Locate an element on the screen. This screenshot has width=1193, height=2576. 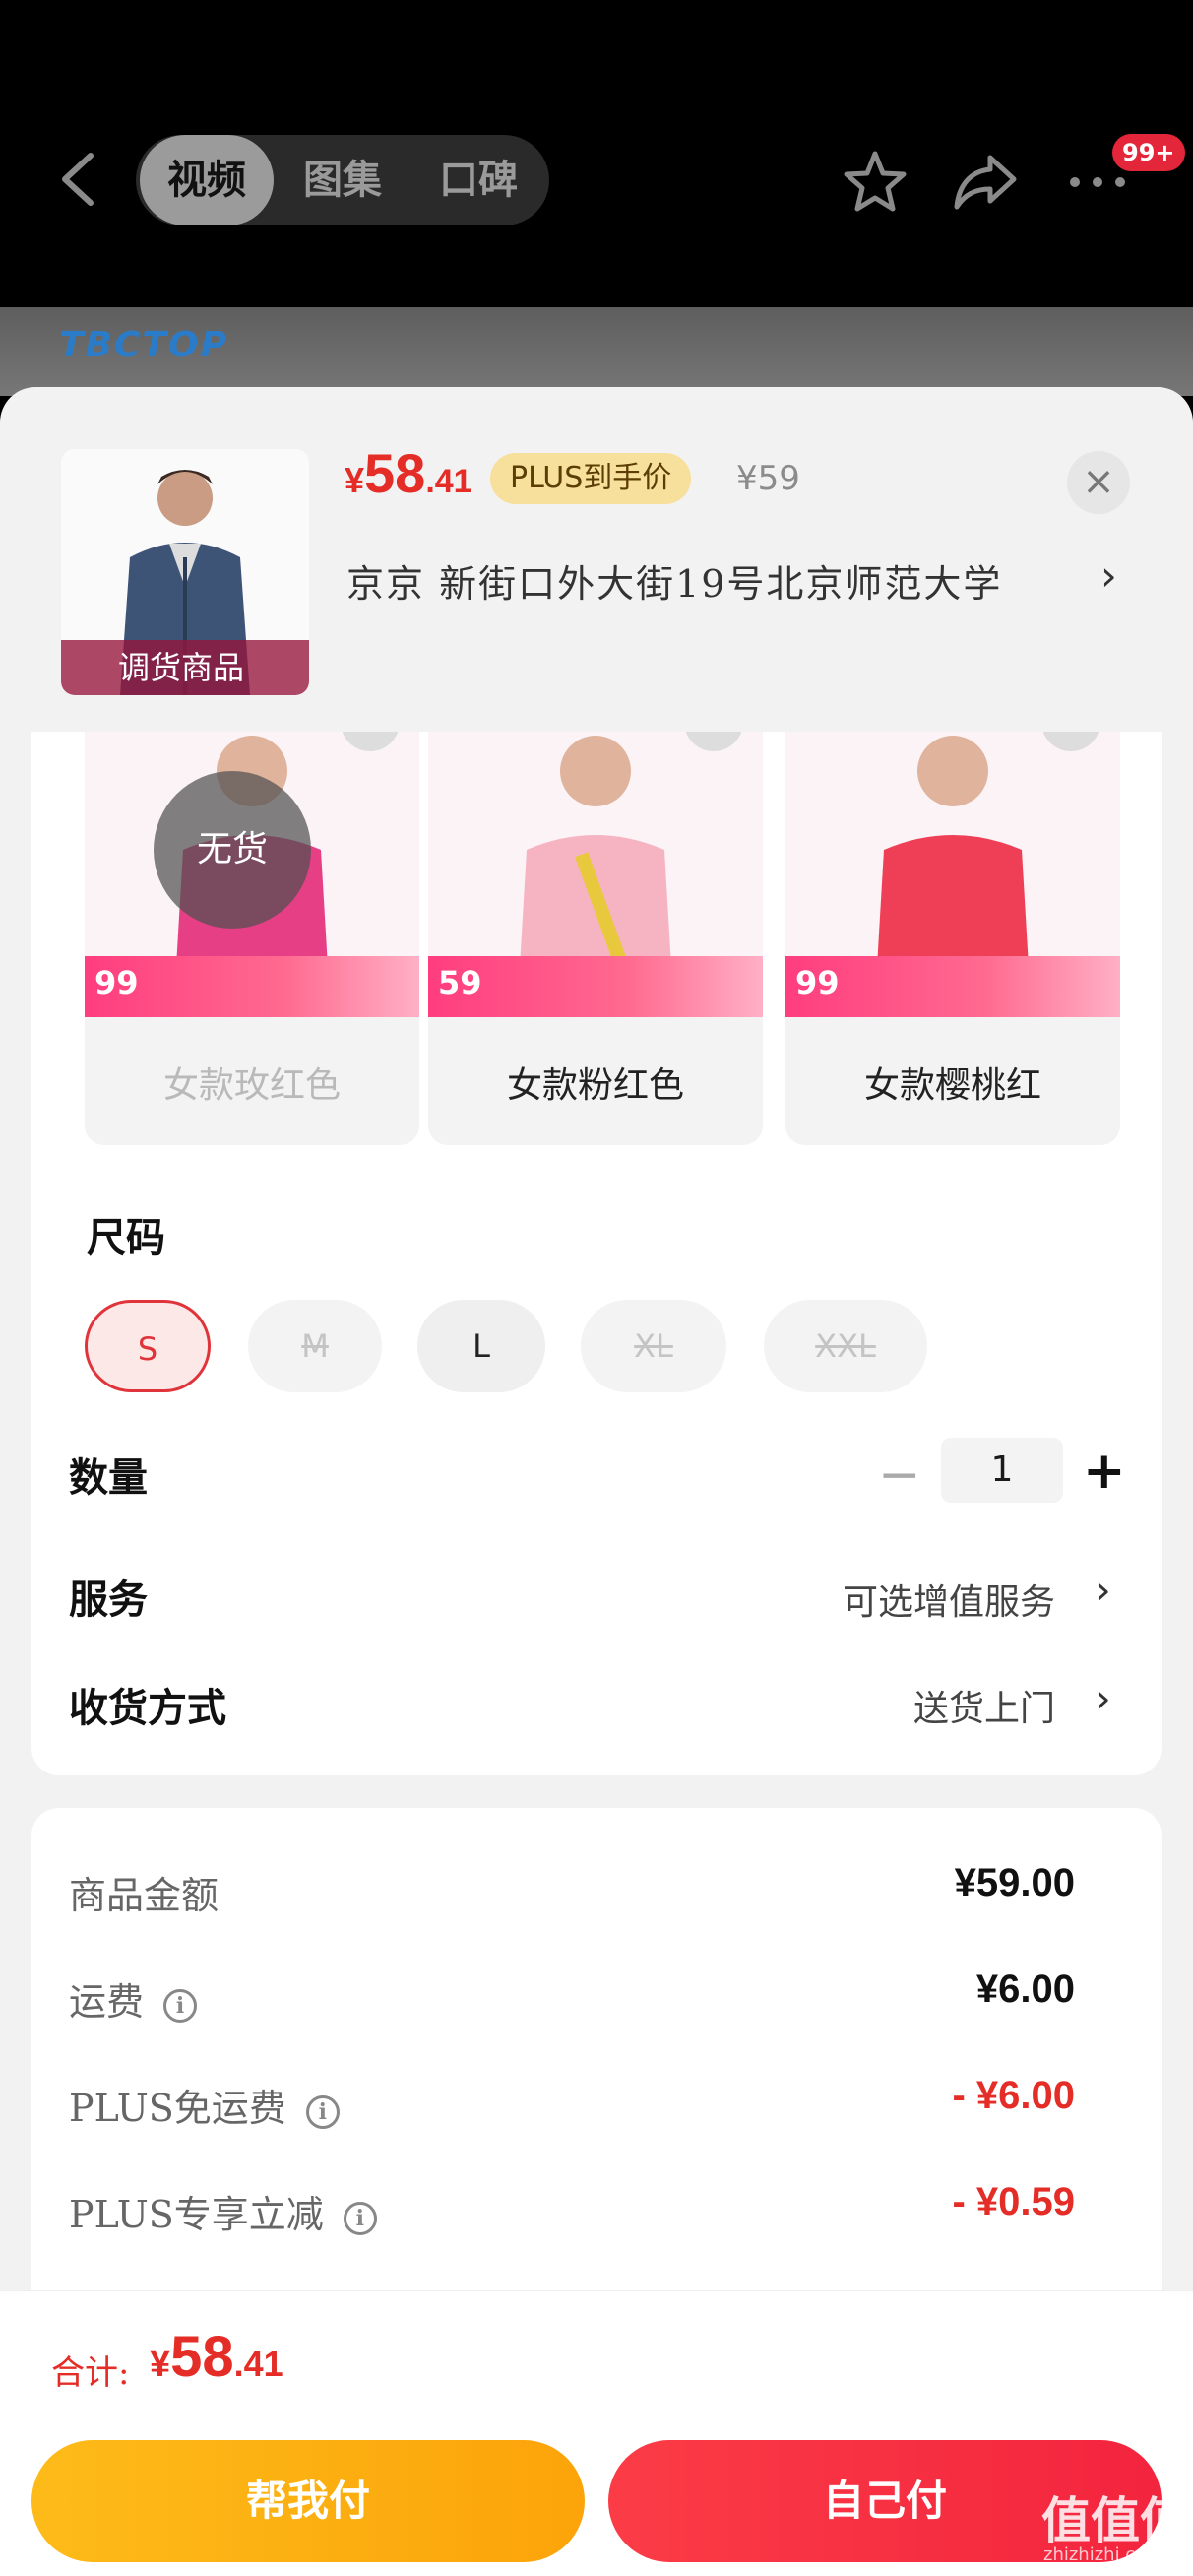
quantity-input: 1 is located at coordinates (1002, 1470).